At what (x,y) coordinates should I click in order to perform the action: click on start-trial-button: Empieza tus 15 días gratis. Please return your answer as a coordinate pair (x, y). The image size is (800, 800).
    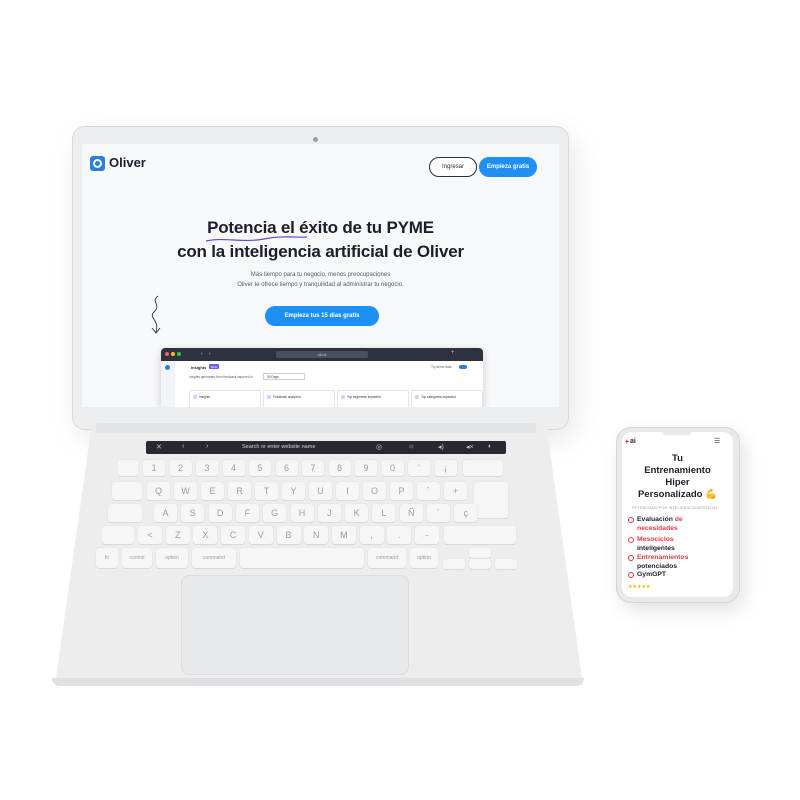
    Looking at the image, I should click on (322, 316).